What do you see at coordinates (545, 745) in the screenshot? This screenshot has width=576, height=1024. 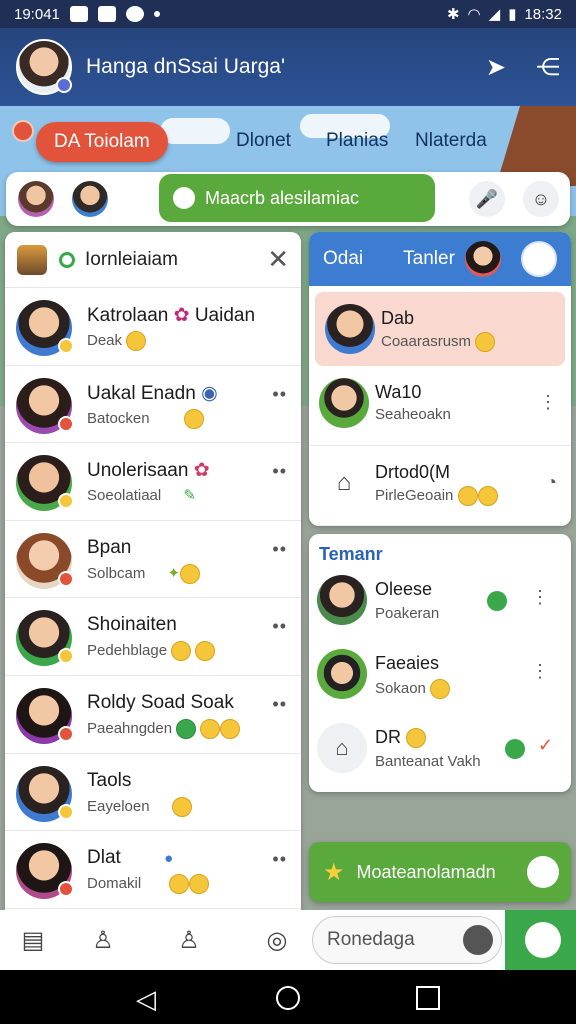 I see `check-icon: ✓` at bounding box center [545, 745].